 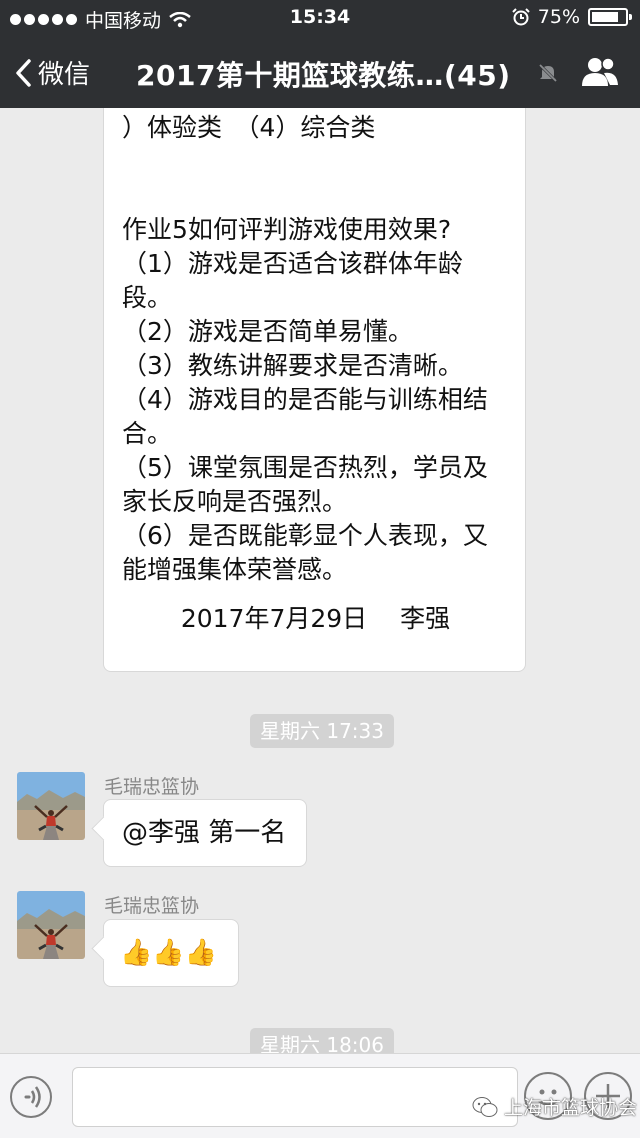 I want to click on message-bubble: 👍👍👍, so click(x=171, y=953).